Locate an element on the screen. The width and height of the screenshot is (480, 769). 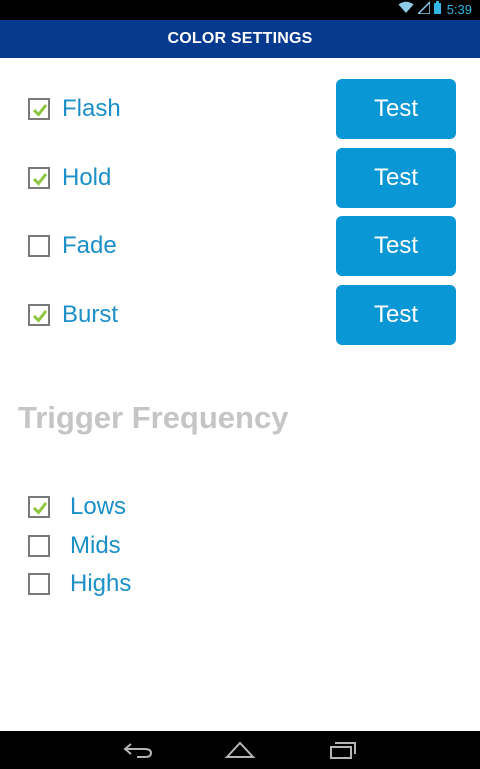
frequency-row-lows: Lows is located at coordinates (77, 507).